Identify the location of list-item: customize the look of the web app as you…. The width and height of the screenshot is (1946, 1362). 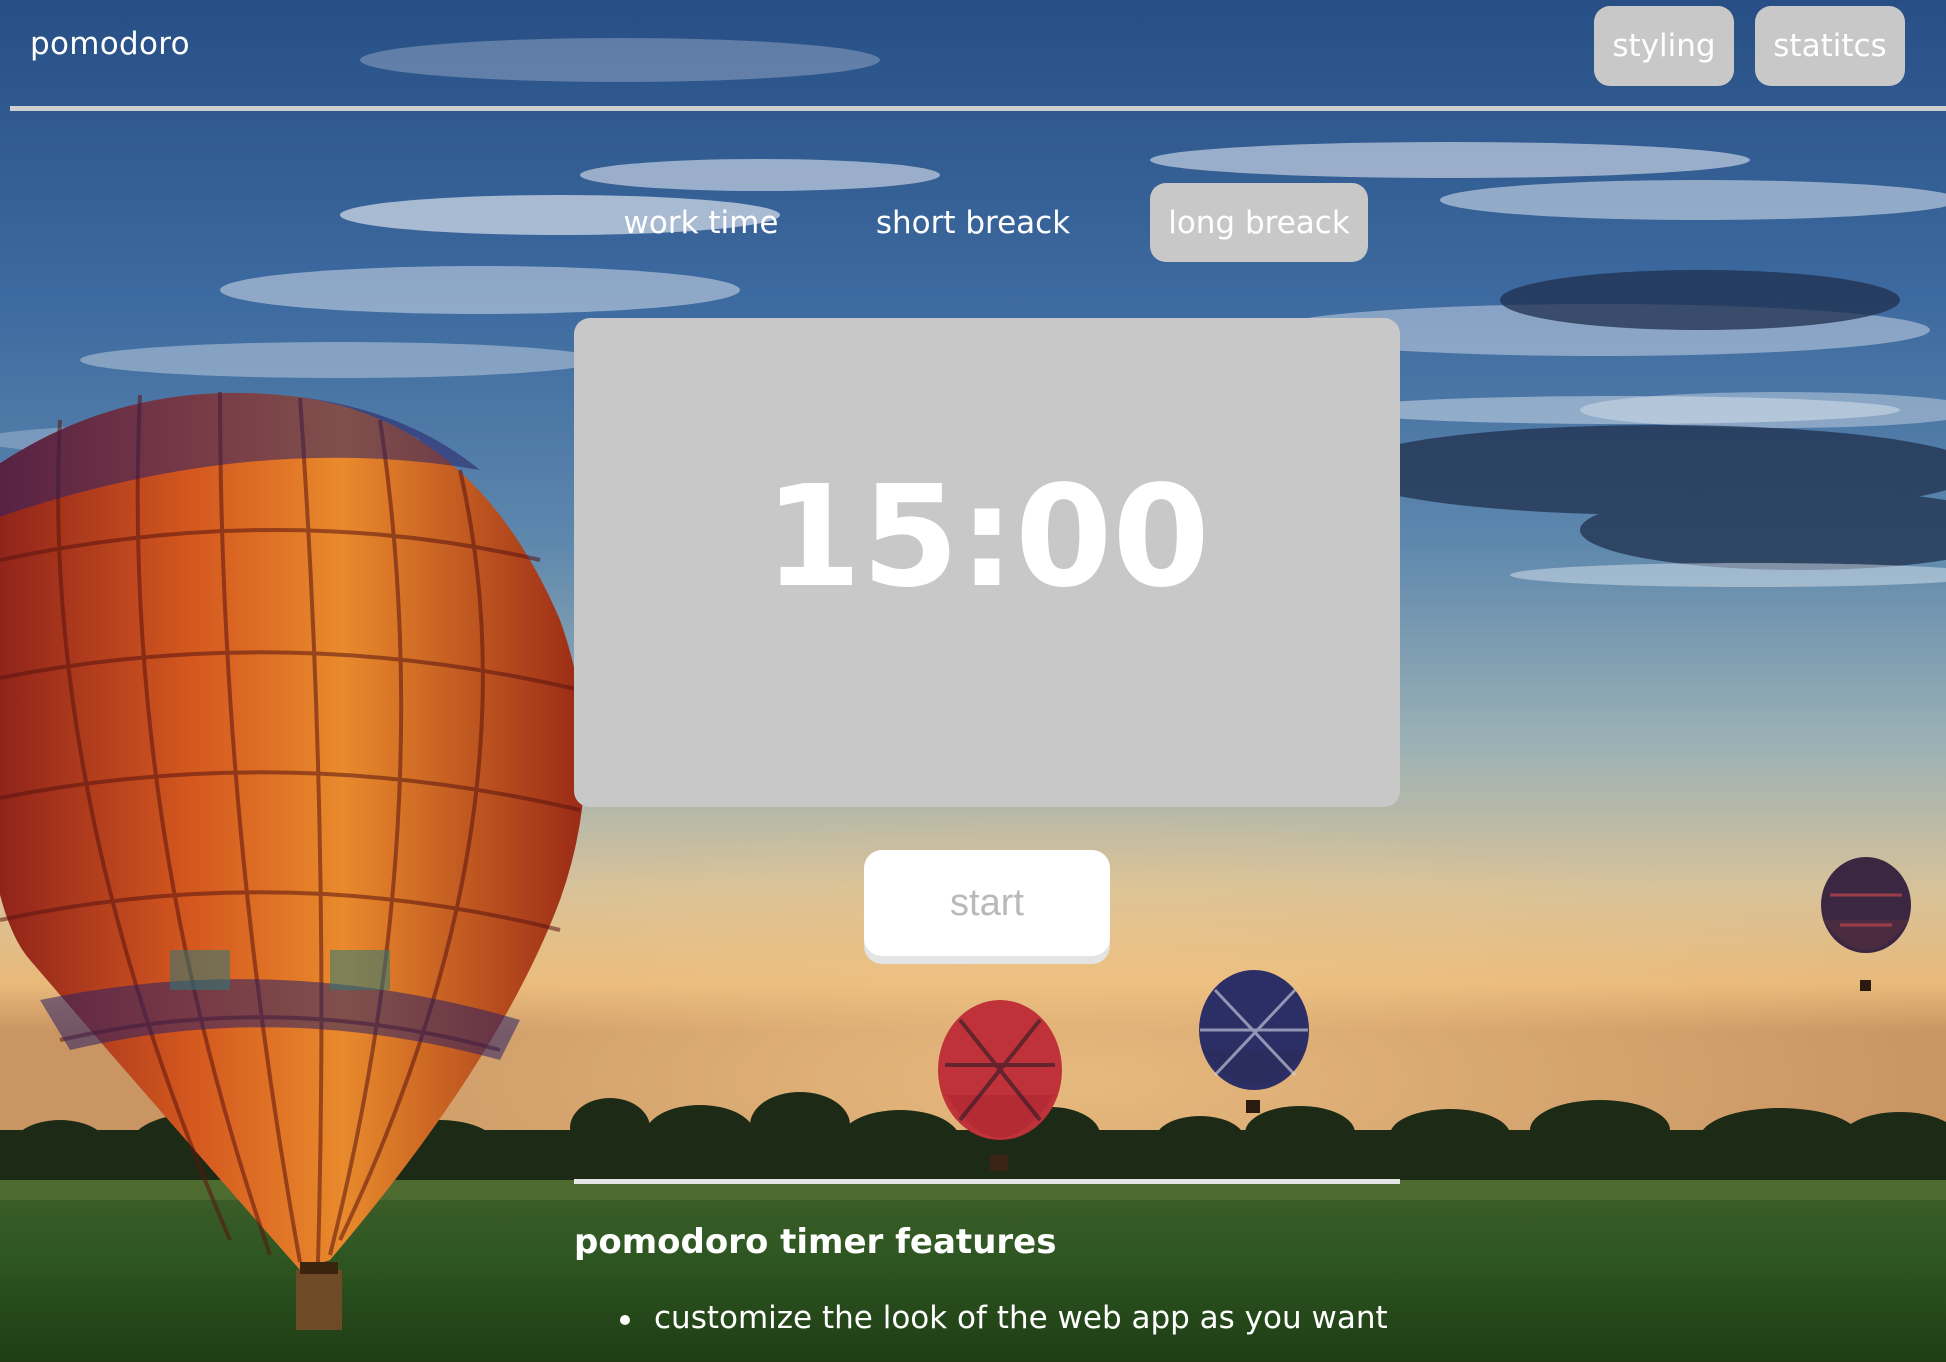
(1004, 1318).